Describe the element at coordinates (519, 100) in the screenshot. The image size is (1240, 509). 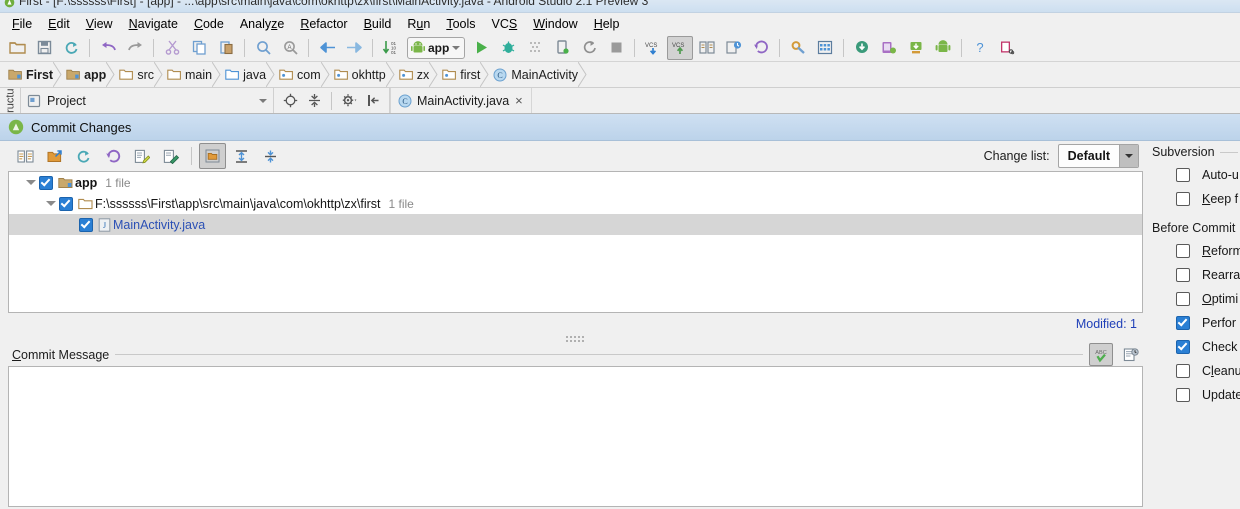
I see `close-icon: ×` at that location.